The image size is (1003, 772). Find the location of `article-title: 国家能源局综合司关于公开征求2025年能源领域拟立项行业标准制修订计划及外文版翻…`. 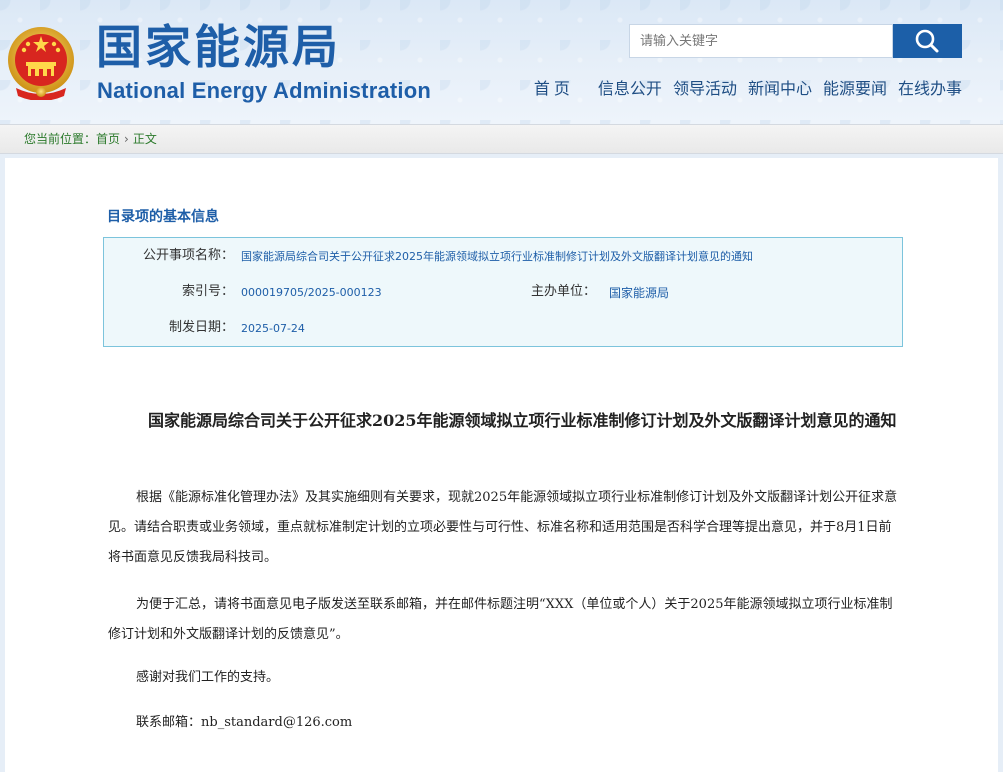

article-title: 国家能源局综合司关于公开征求2025年能源领域拟立项行业标准制修订计划及外文版翻… is located at coordinates (522, 420).